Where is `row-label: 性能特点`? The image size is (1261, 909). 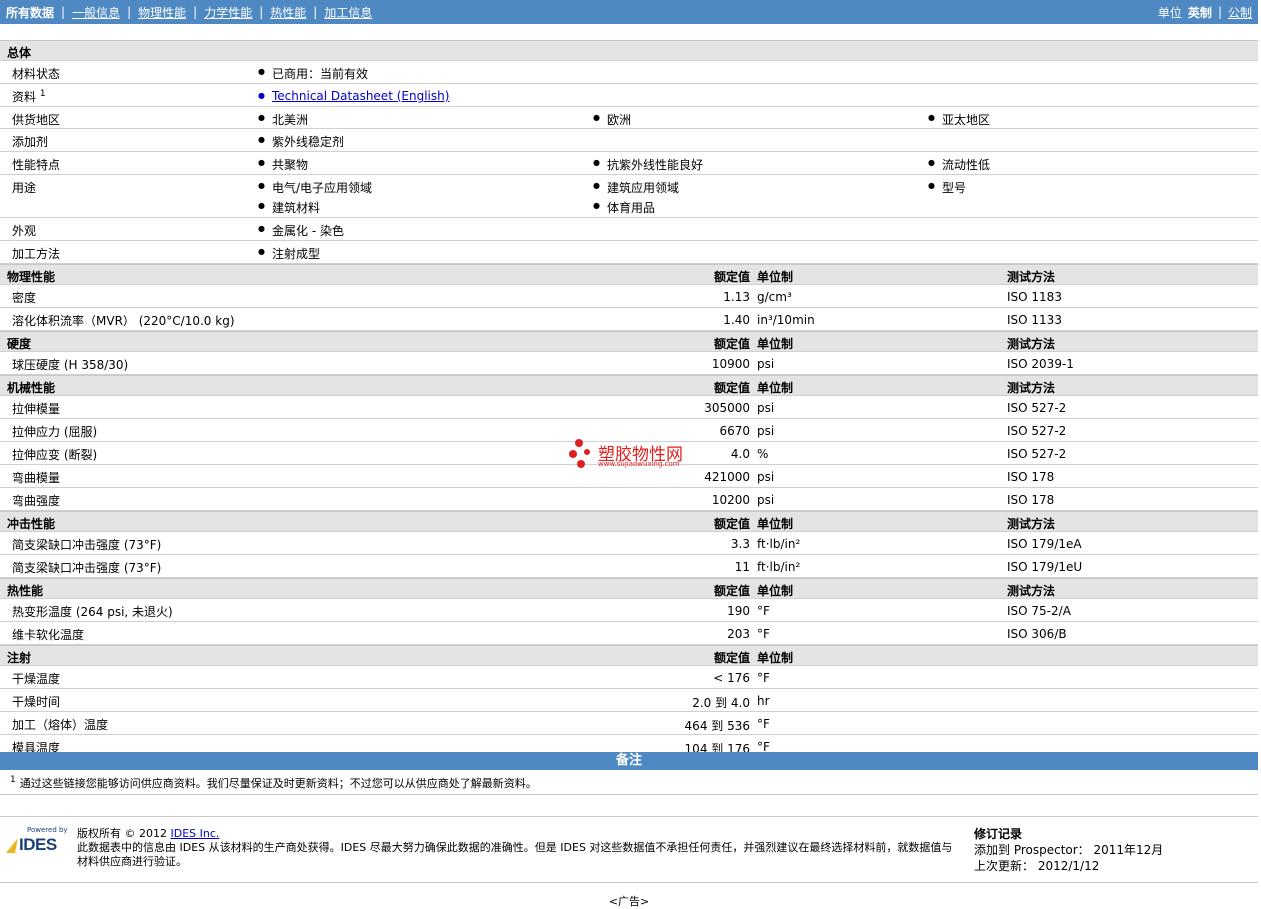 row-label: 性能特点 is located at coordinates (36, 165).